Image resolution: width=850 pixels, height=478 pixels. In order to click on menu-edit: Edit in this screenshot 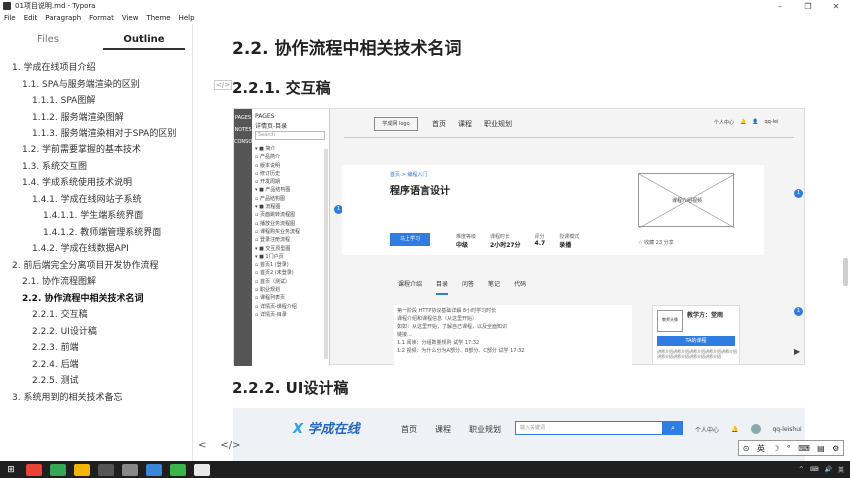, I will do `click(31, 18)`.